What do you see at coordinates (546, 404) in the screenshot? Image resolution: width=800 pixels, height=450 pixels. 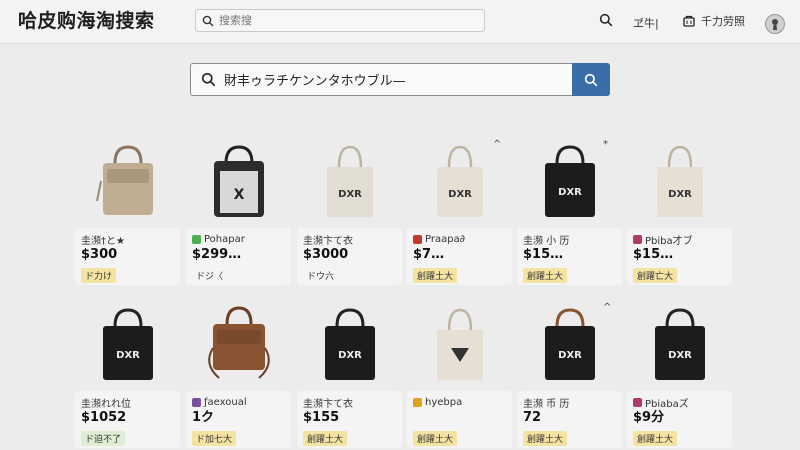 I see `product-name: 圭瀕 币 历` at bounding box center [546, 404].